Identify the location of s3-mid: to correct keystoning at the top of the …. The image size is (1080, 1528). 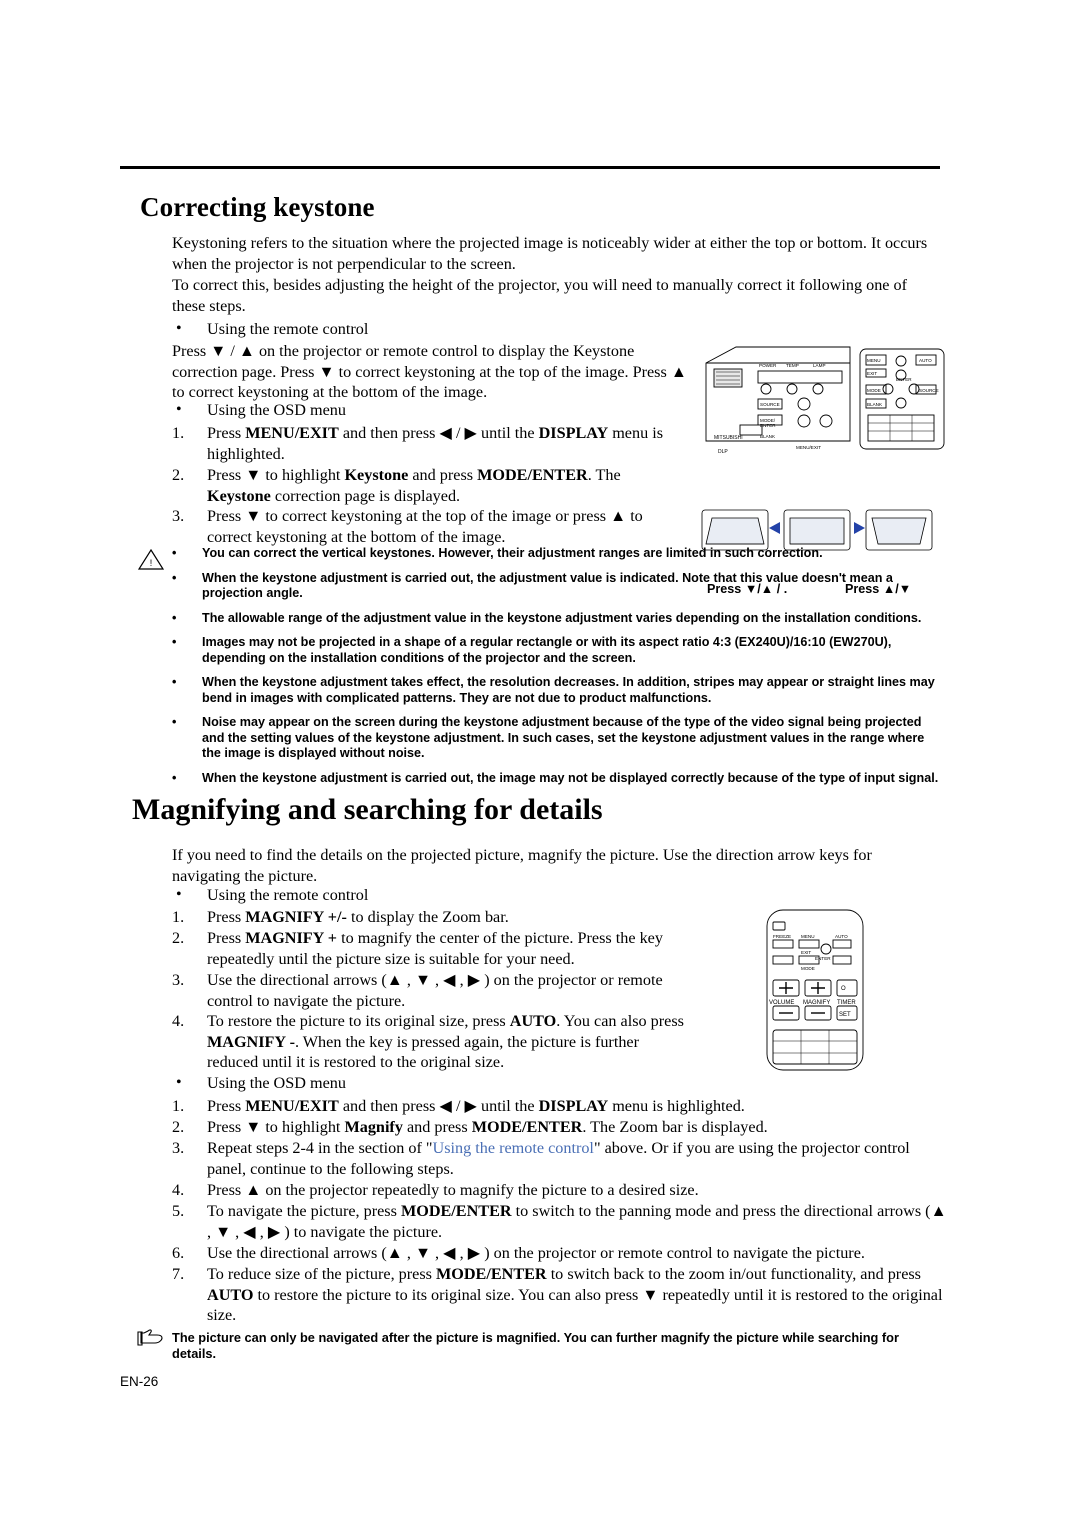
(436, 516).